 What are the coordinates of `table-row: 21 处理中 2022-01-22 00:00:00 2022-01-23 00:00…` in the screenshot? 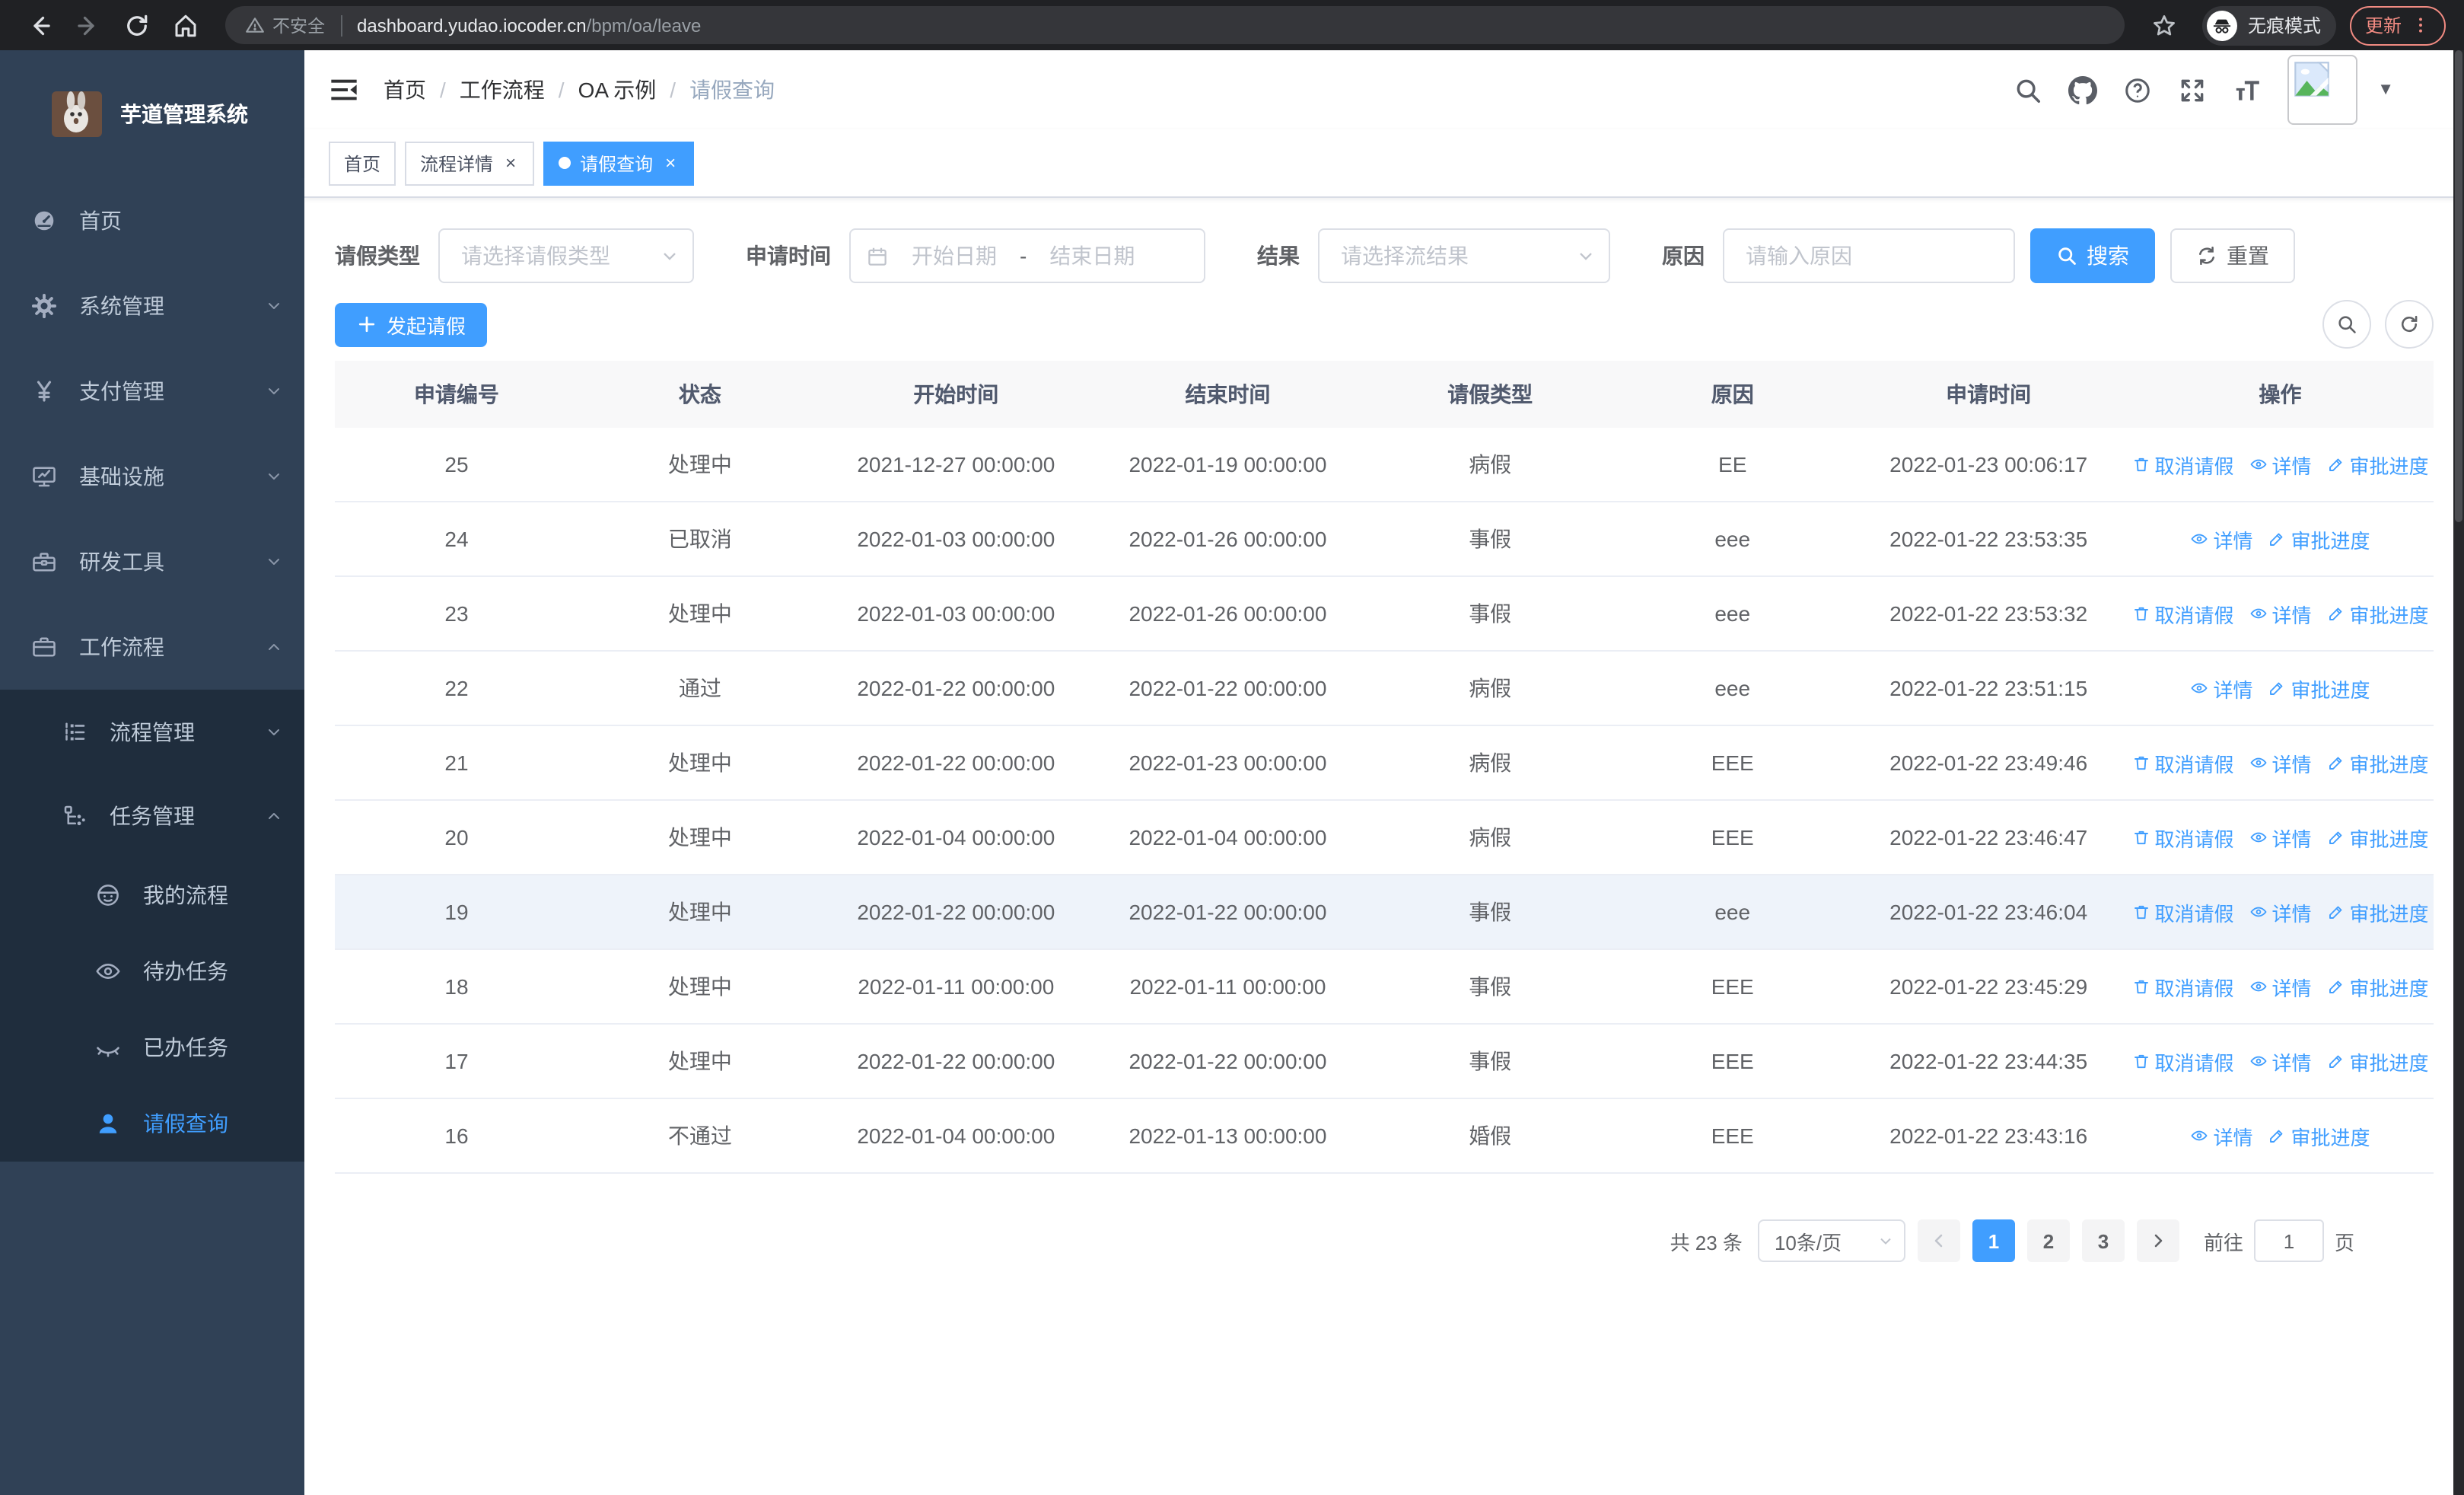 It's located at (1384, 764).